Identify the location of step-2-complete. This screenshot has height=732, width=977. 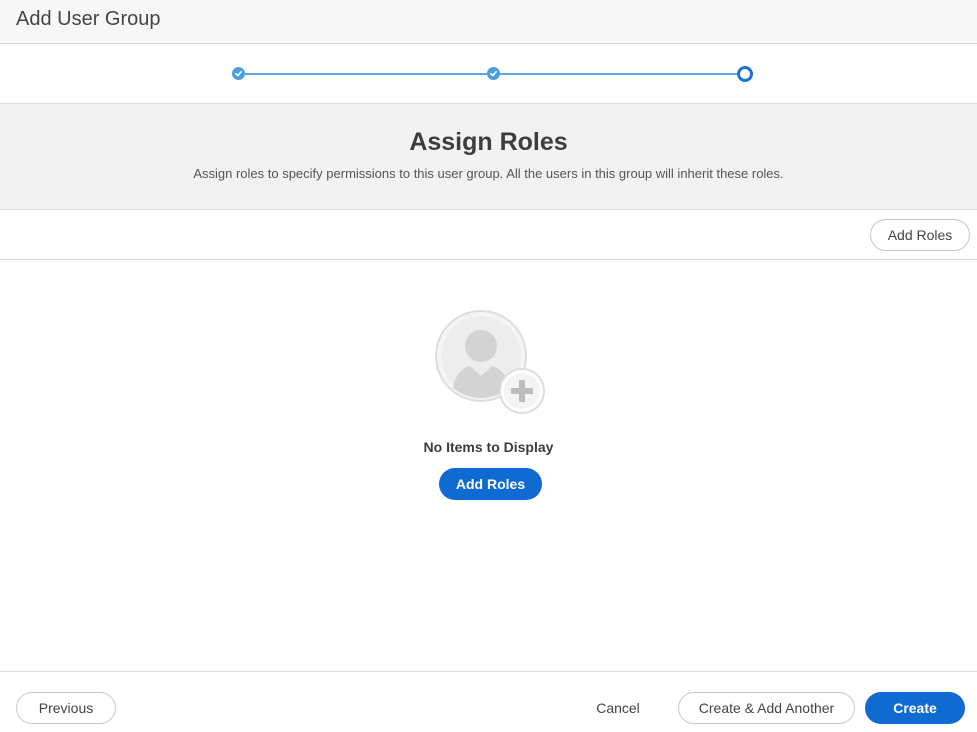
(493, 73).